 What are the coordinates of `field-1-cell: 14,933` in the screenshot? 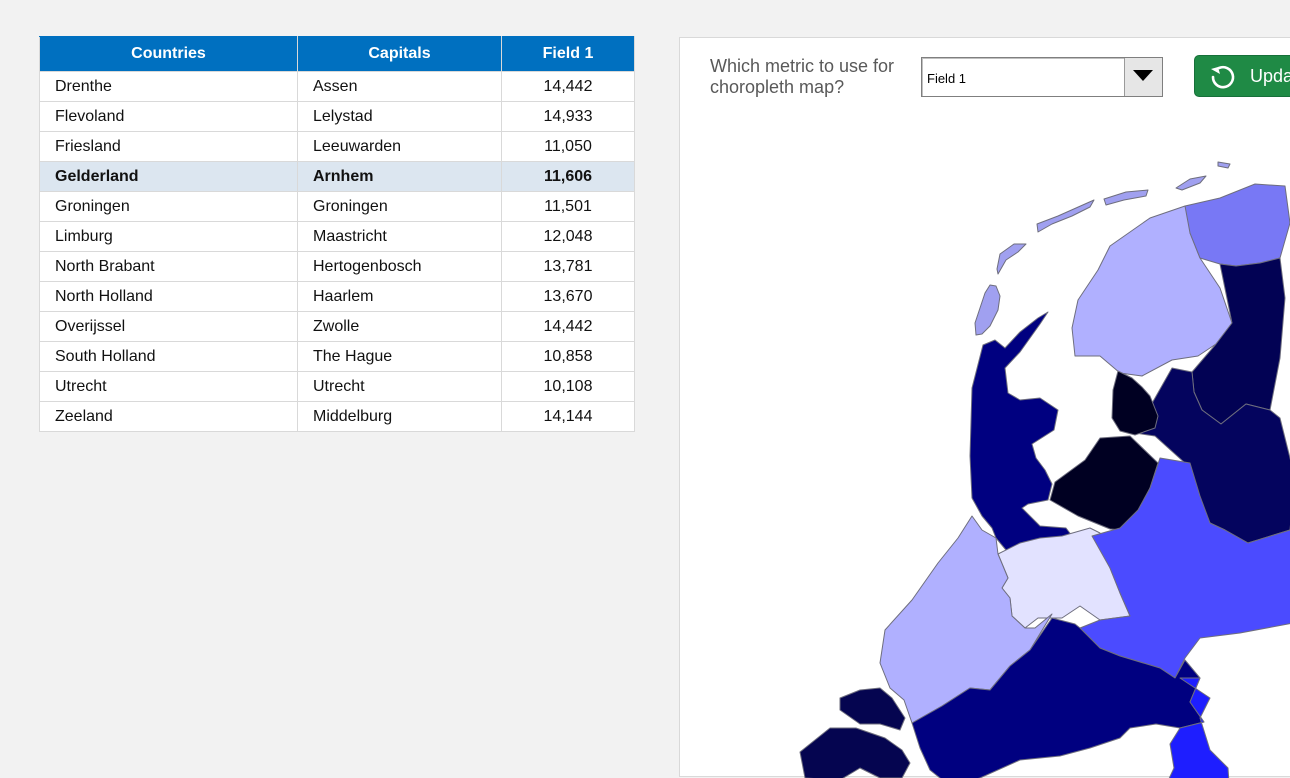 It's located at (568, 116).